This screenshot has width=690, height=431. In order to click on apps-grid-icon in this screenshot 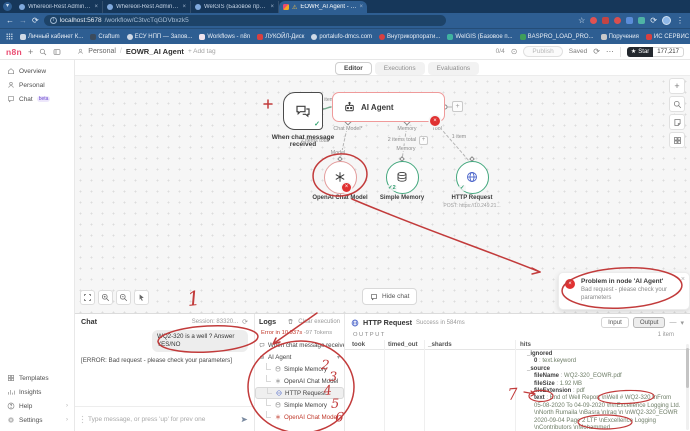, I will do `click(9, 36)`.